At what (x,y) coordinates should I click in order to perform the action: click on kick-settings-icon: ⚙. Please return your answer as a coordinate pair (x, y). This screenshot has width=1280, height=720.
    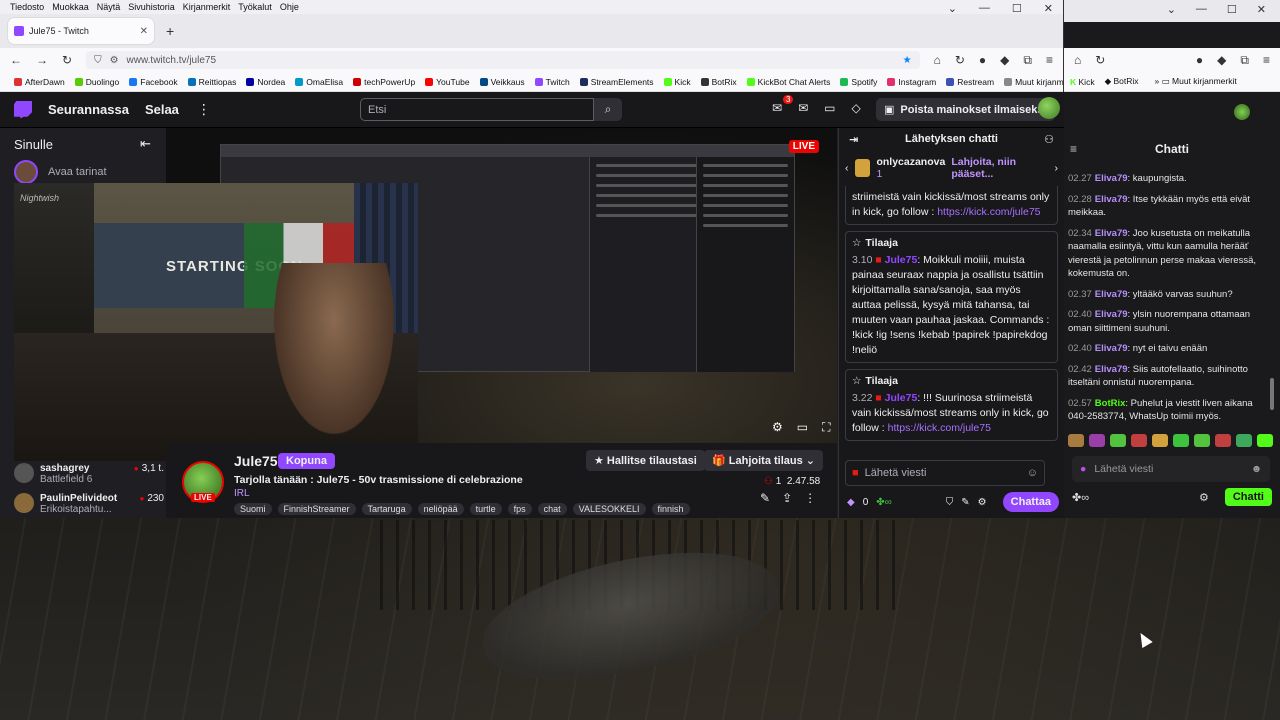
    Looking at the image, I should click on (1204, 497).